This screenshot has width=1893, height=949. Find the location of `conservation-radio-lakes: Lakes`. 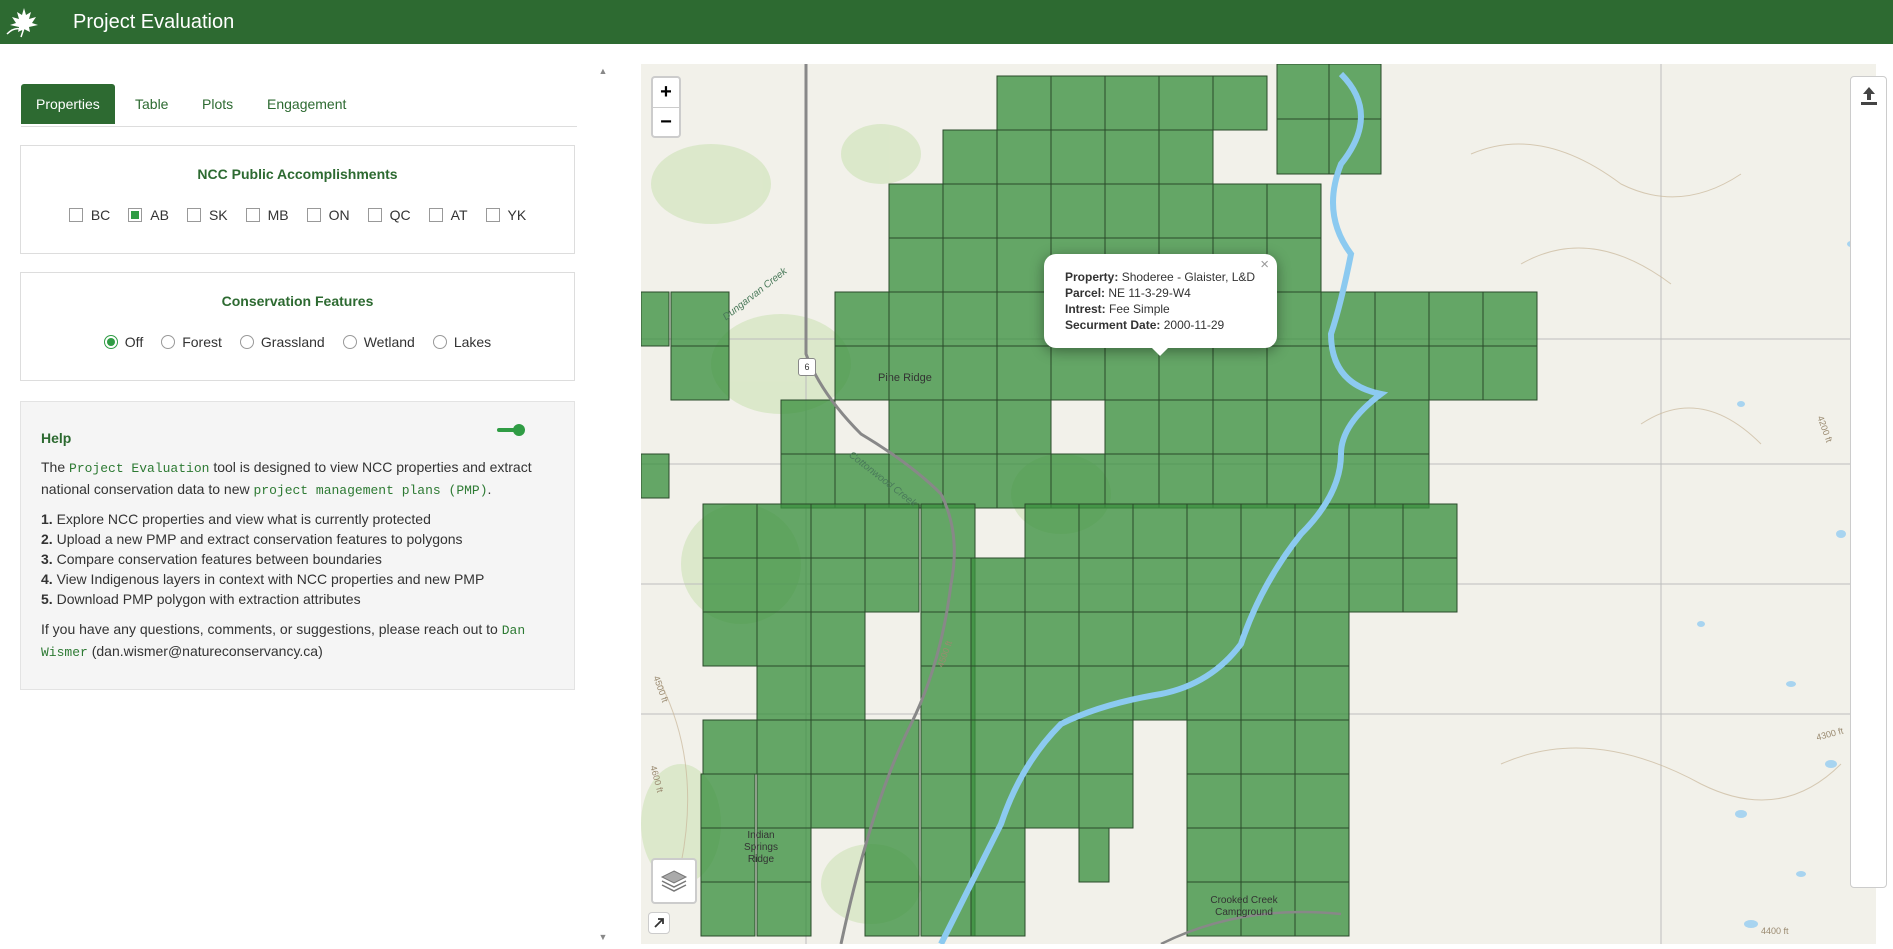

conservation-radio-lakes: Lakes is located at coordinates (461, 342).